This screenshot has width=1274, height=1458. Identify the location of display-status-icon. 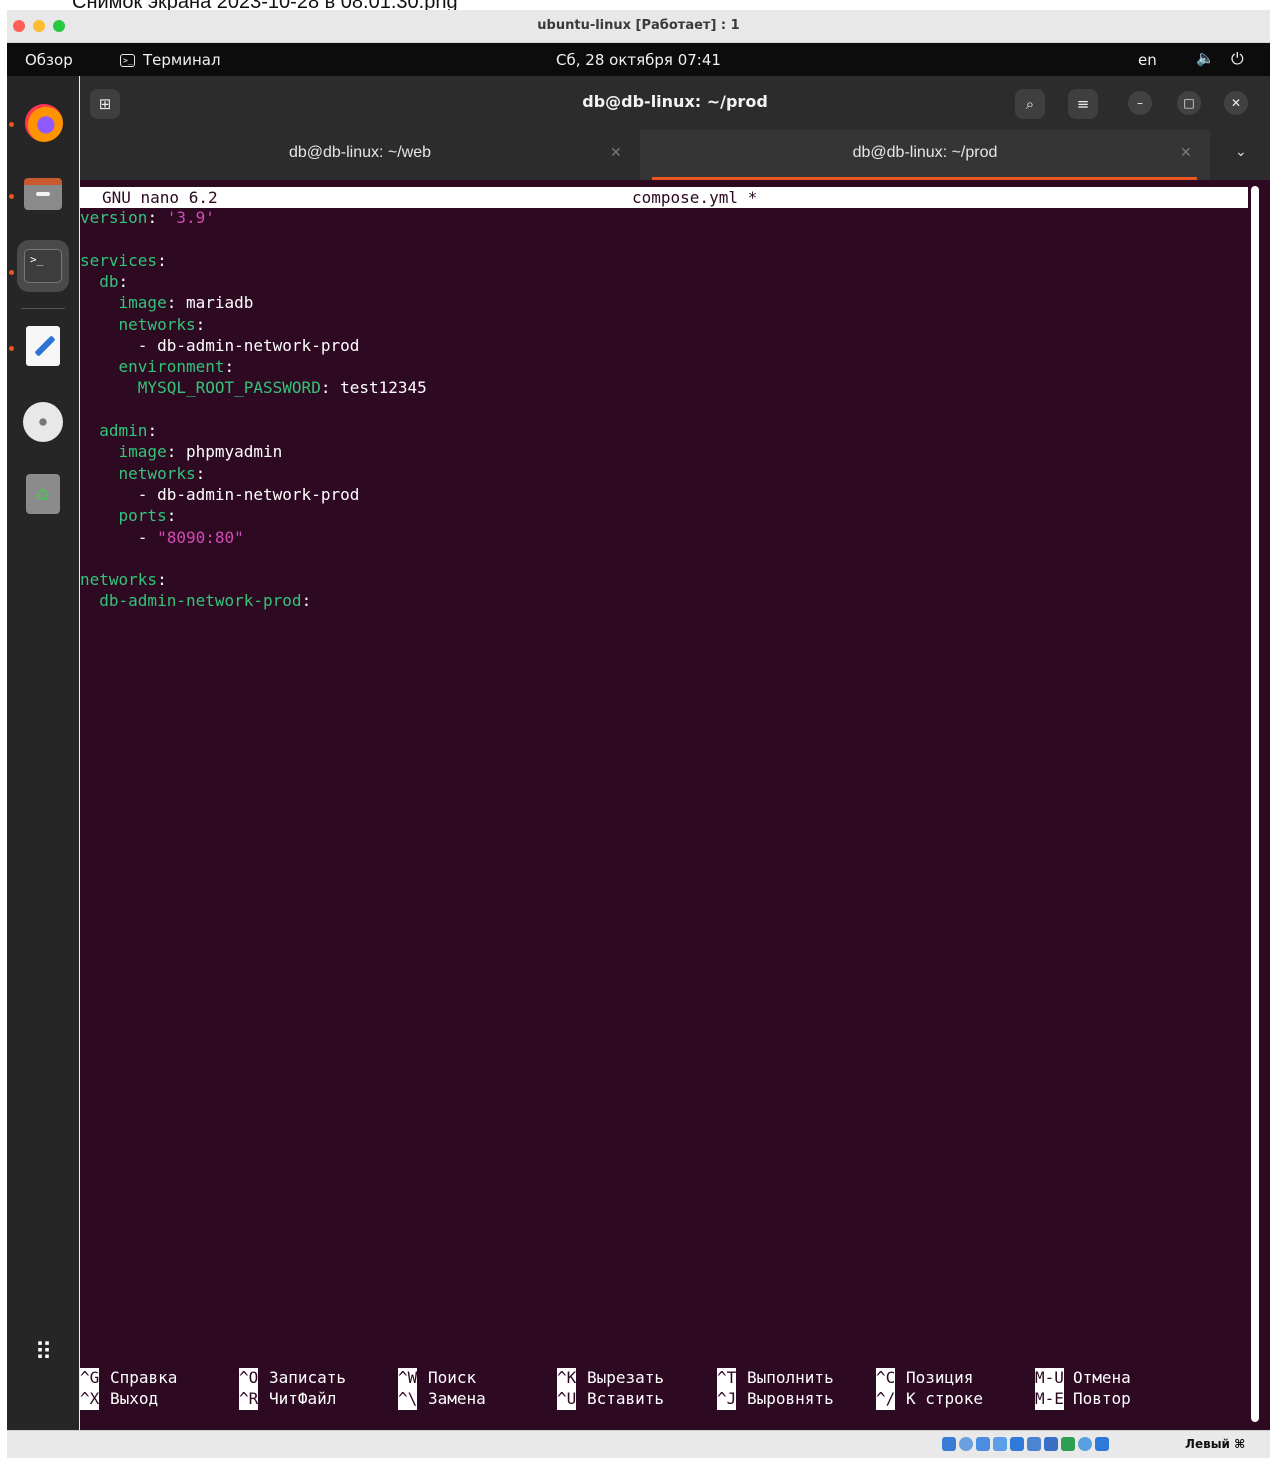
(1051, 1444).